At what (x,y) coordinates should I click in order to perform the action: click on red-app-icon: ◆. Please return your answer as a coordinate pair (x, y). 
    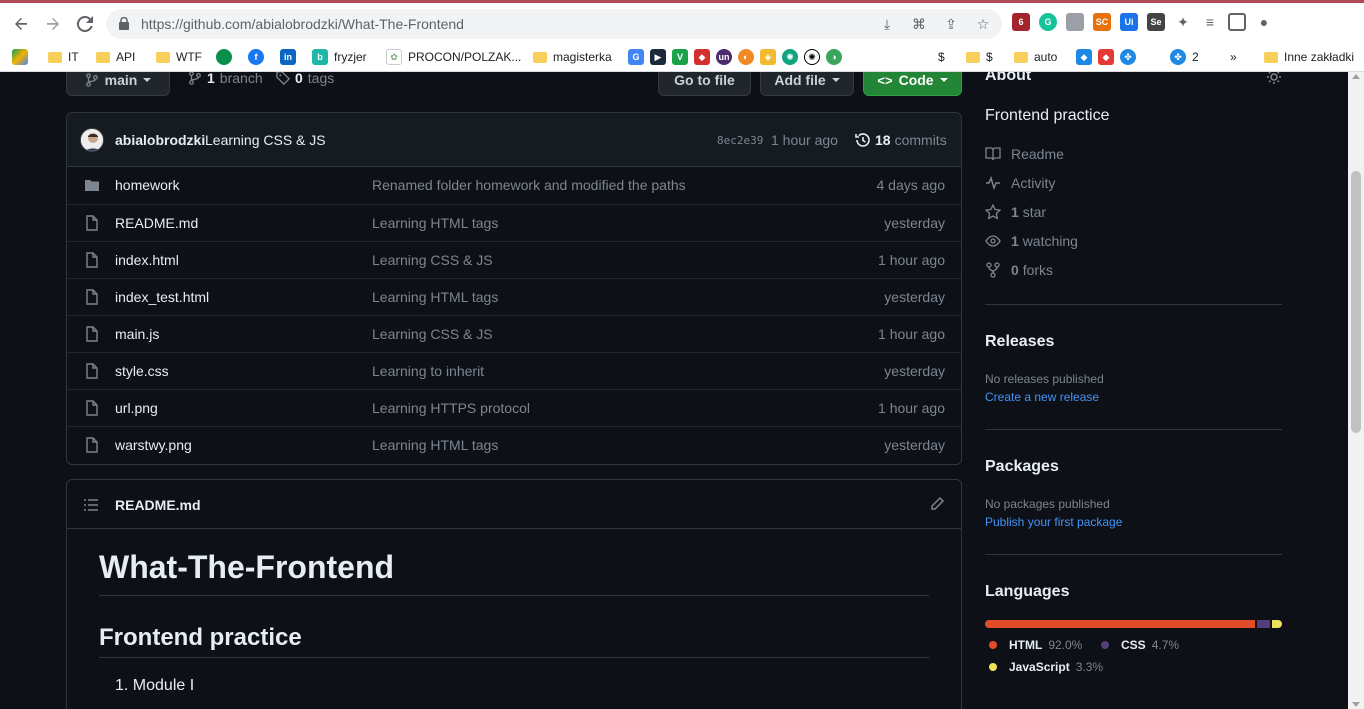
    Looking at the image, I should click on (702, 57).